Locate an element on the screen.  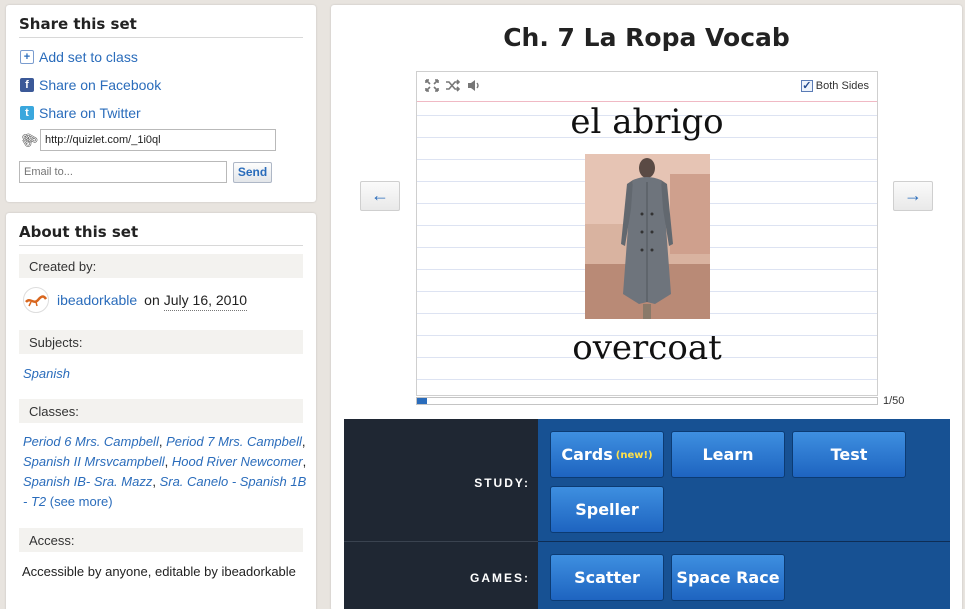
email-row: Send is located at coordinates (145, 172).